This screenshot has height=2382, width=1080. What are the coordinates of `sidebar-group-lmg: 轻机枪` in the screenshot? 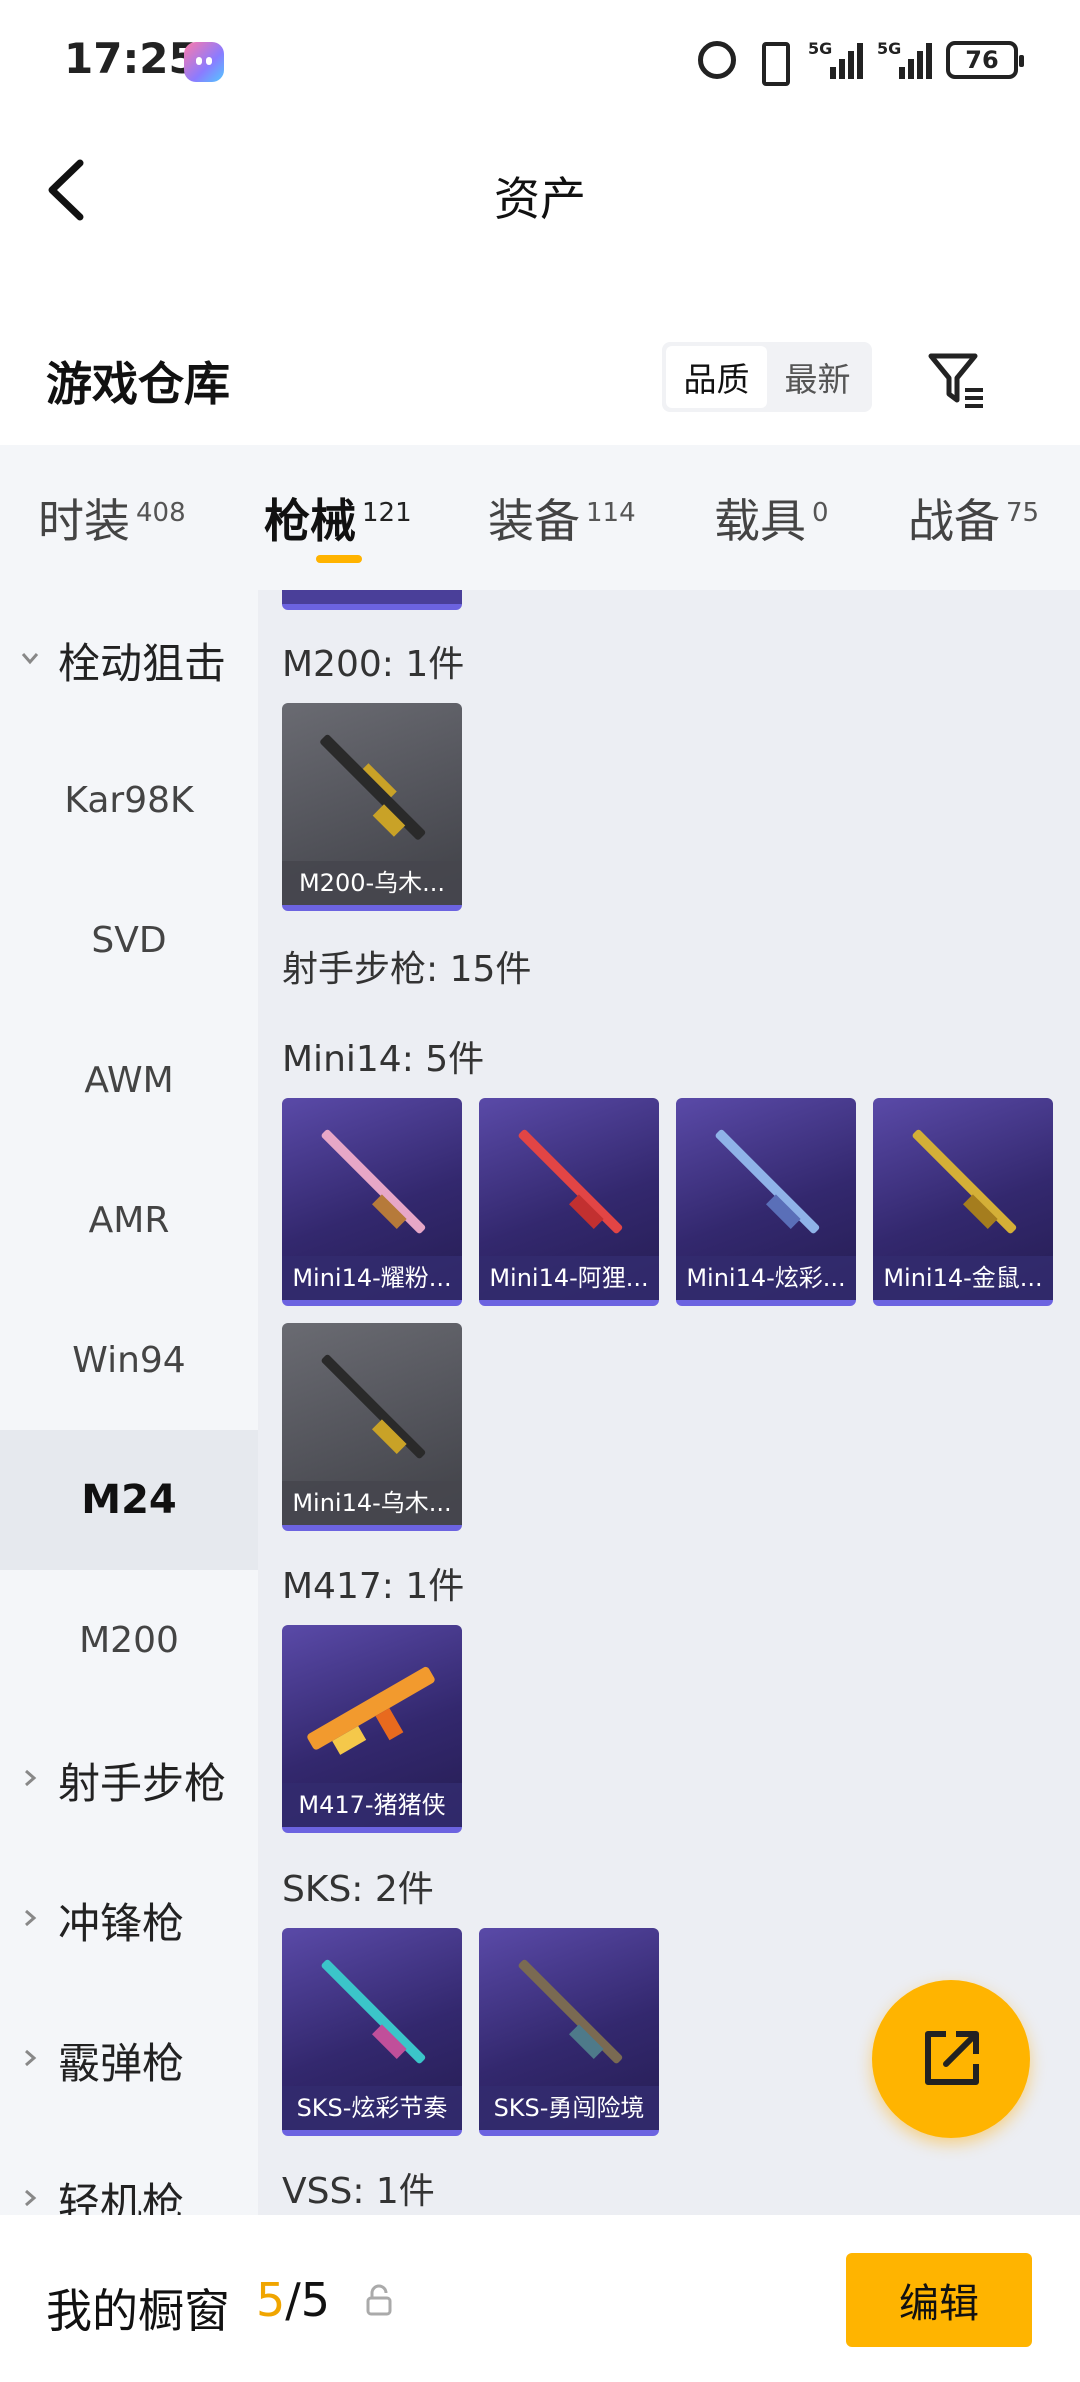 It's located at (129, 2172).